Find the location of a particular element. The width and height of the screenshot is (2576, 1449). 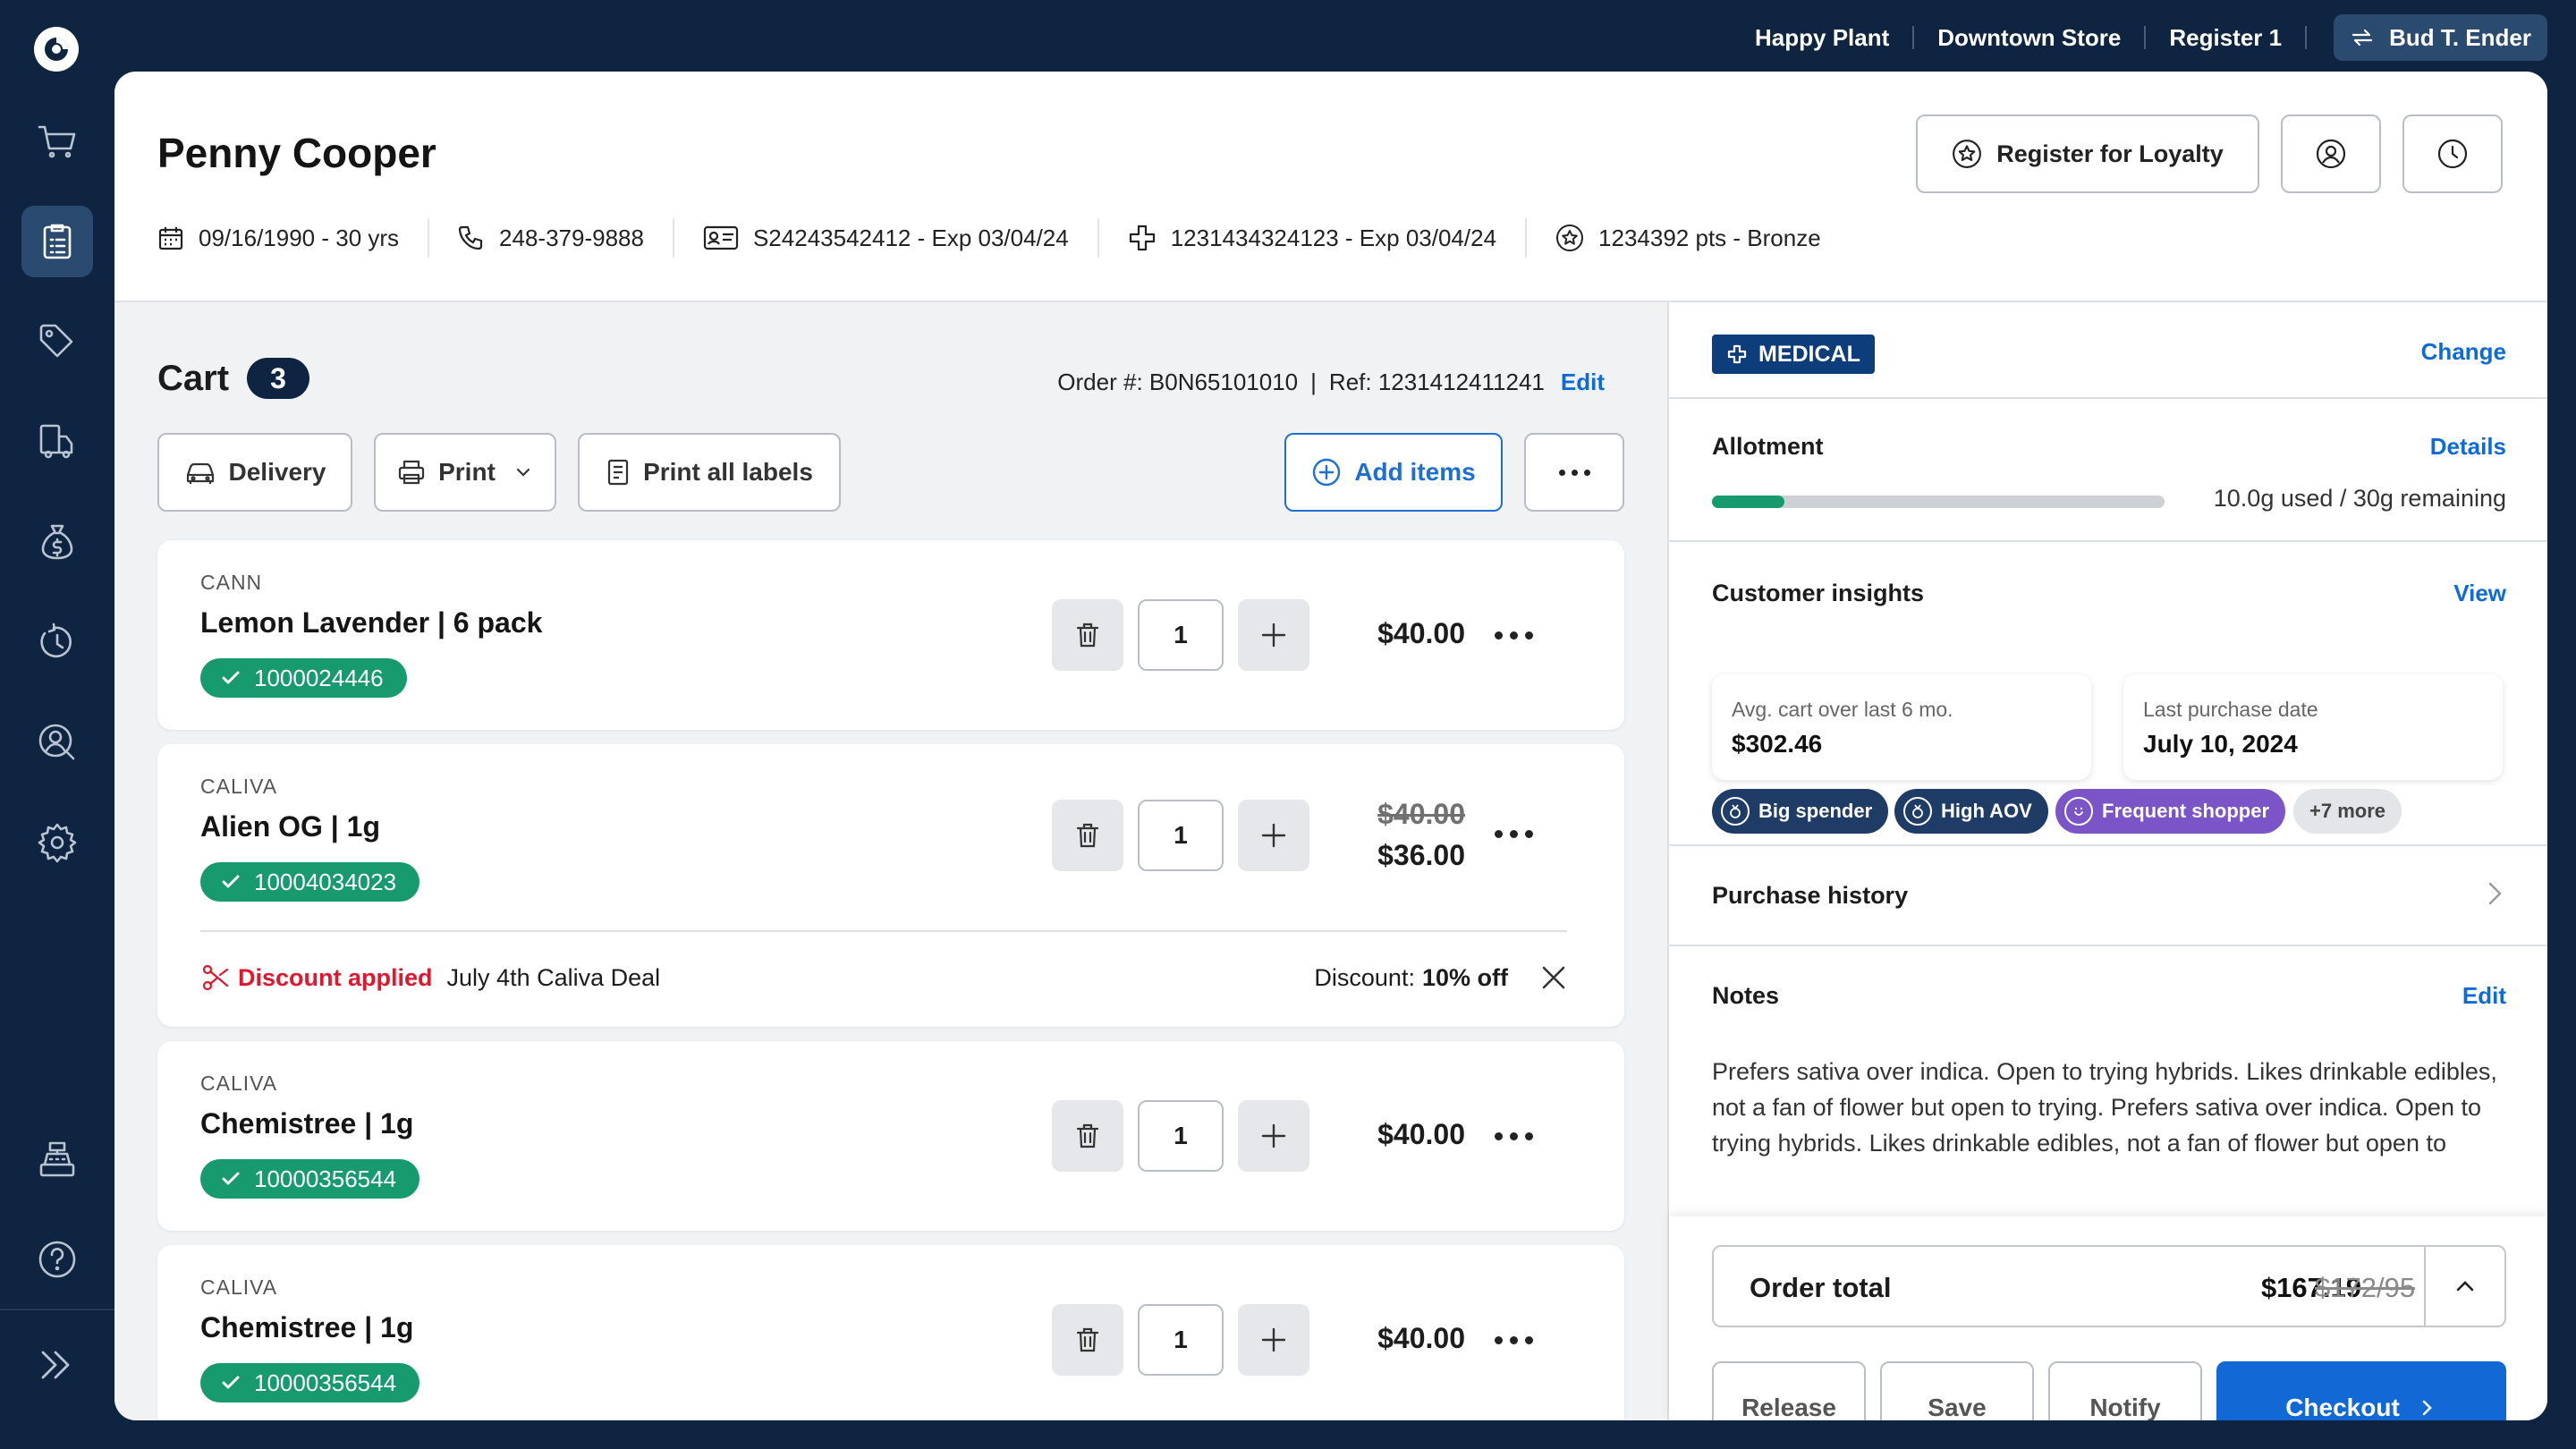

expand-sidebar-button is located at coordinates (57, 1365).